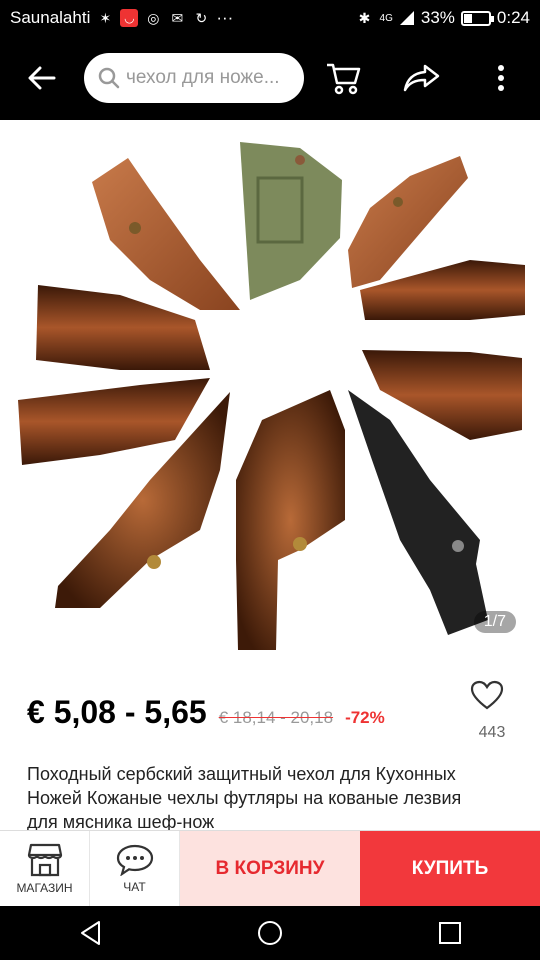  Describe the element at coordinates (364, 17) in the screenshot. I see `bluetooth-icon: ✱` at that location.